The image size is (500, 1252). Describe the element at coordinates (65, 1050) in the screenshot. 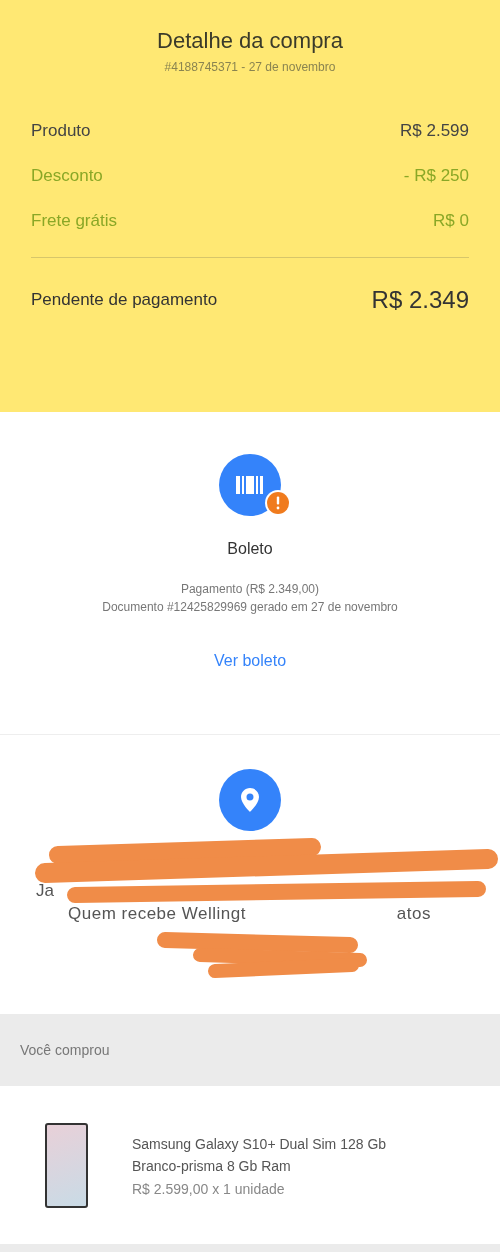

I see `section-heading: Você comprou` at that location.